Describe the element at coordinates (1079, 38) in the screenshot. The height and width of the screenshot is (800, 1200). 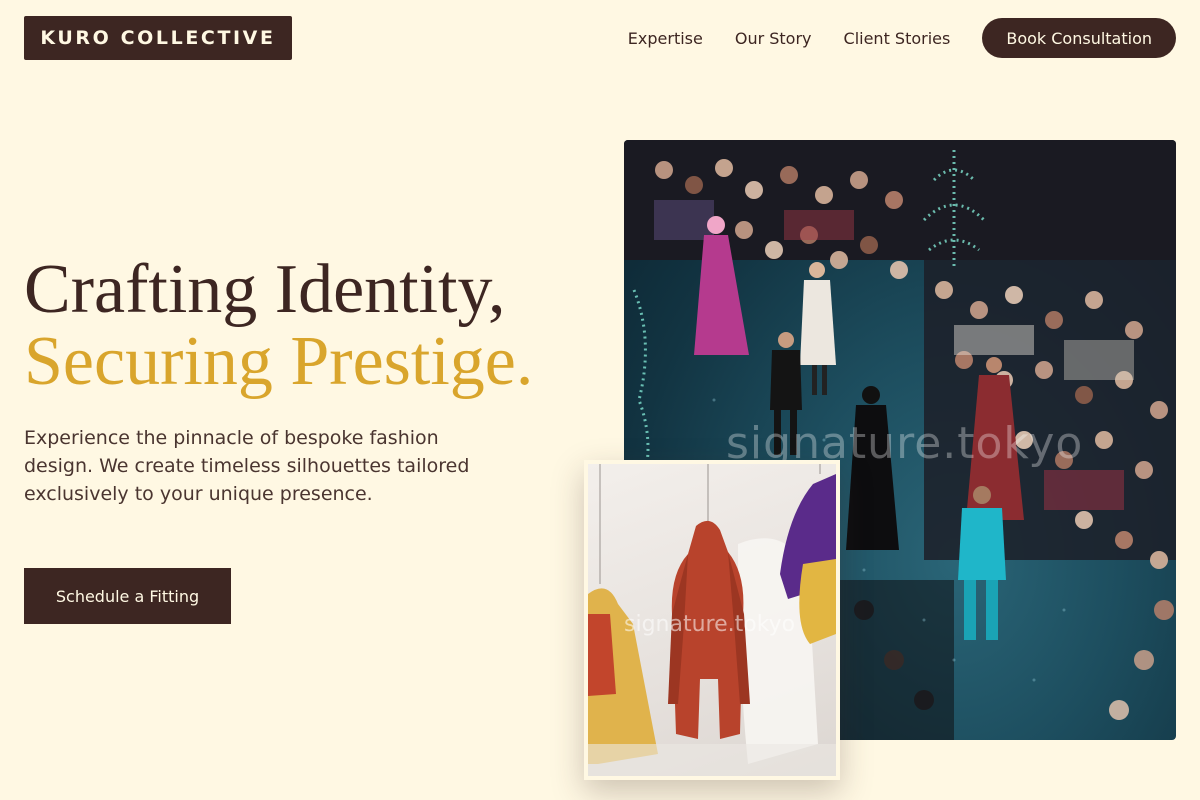
I see `book-consultation-button: Book Consultation` at that location.